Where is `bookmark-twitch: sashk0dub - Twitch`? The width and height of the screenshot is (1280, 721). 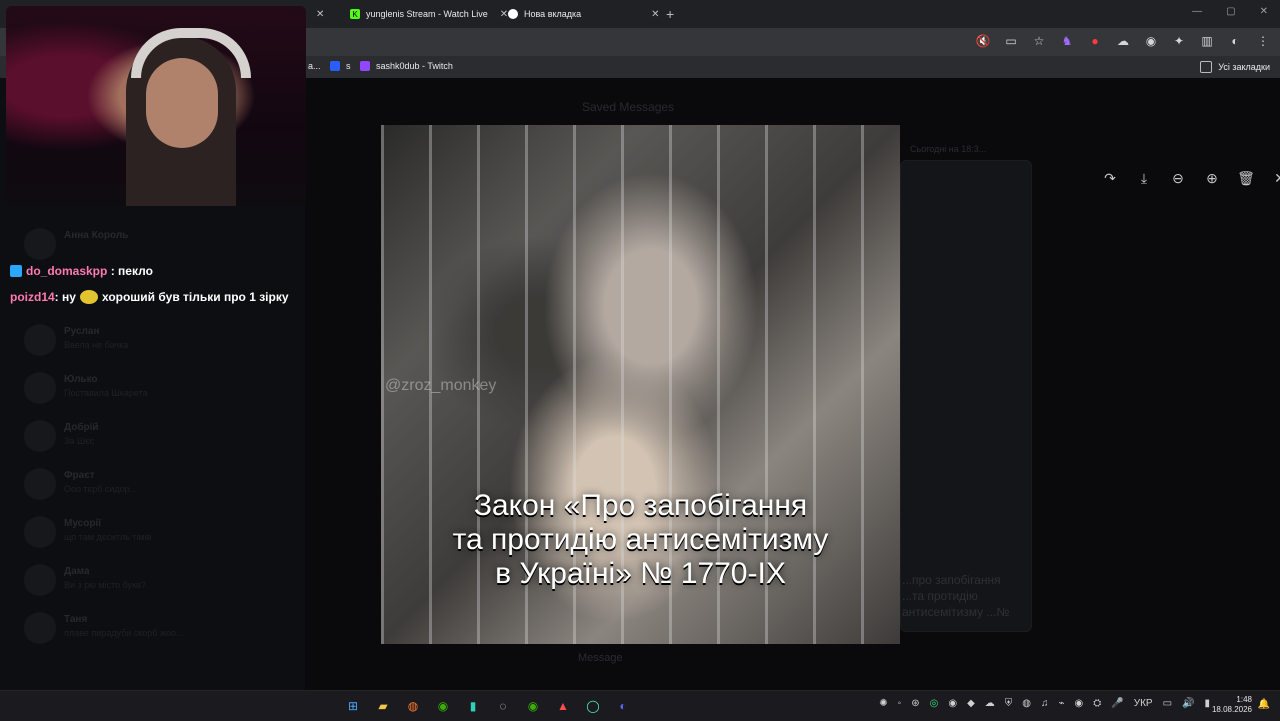
bookmark-twitch: sashk0dub - Twitch is located at coordinates (406, 66).